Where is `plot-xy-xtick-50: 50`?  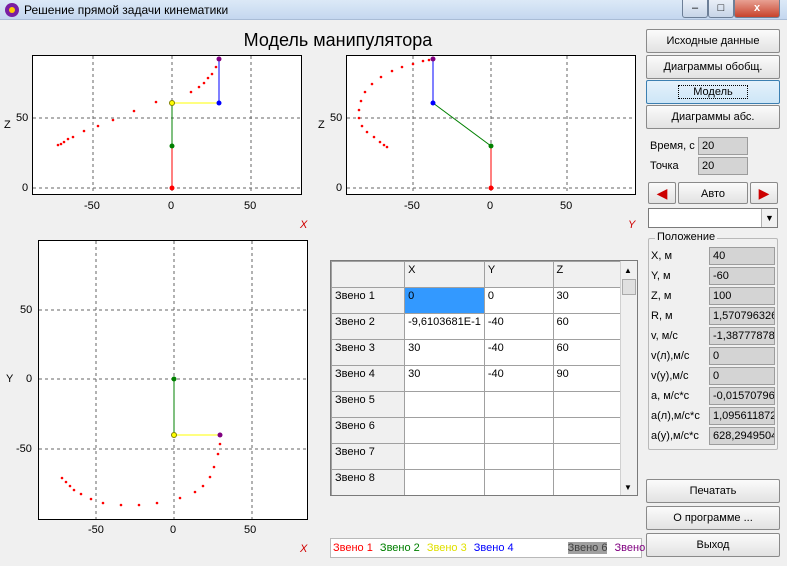 plot-xy-xtick-50: 50 is located at coordinates (250, 530).